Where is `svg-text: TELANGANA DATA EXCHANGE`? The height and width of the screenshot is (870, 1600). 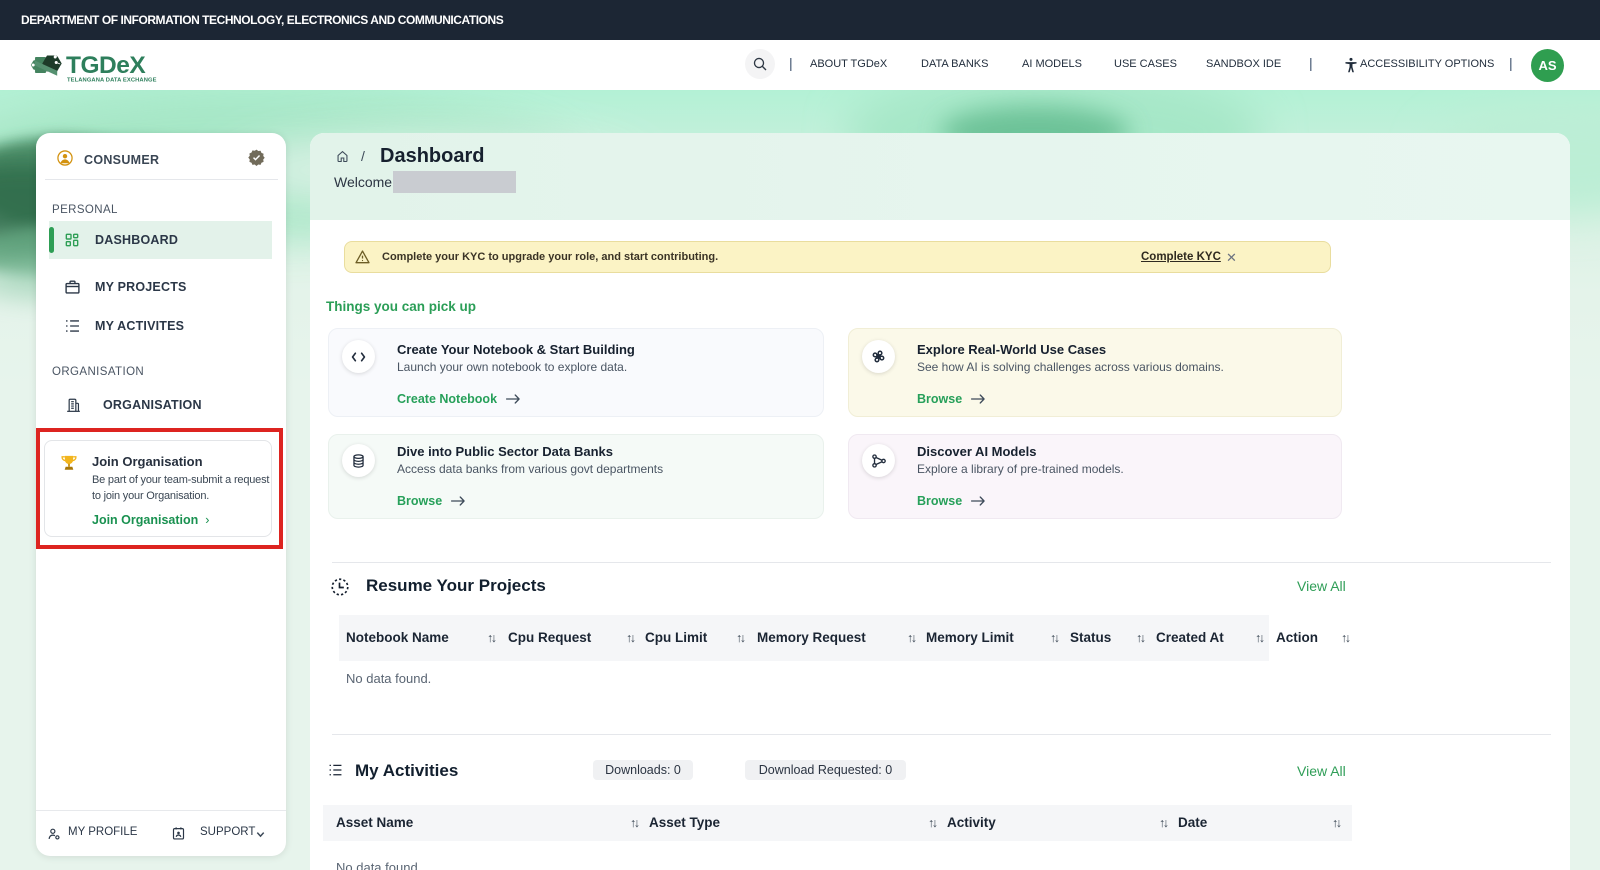
svg-text: TELANGANA DATA EXCHANGE is located at coordinates (112, 81).